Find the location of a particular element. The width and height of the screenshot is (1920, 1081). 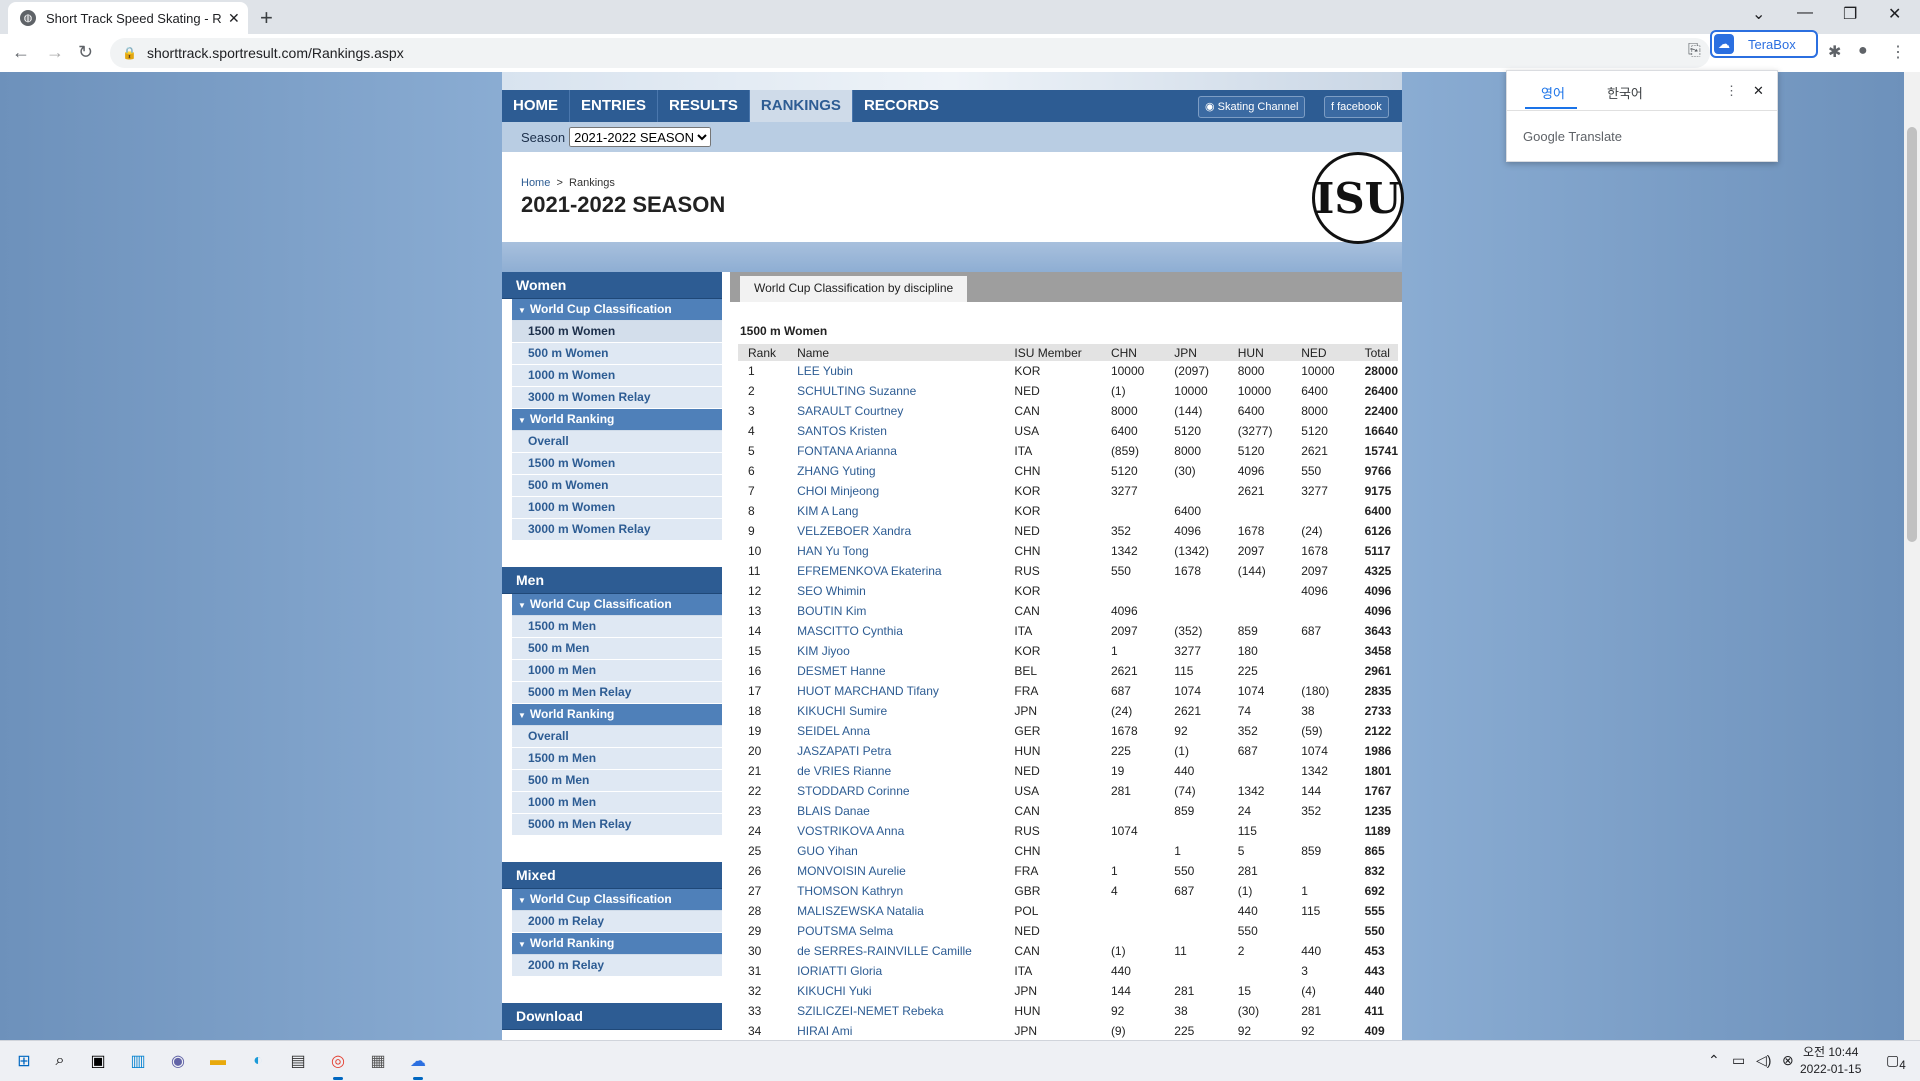

sidebar-item-mixed-wc-relay: 2000 m Relay is located at coordinates (617, 922).